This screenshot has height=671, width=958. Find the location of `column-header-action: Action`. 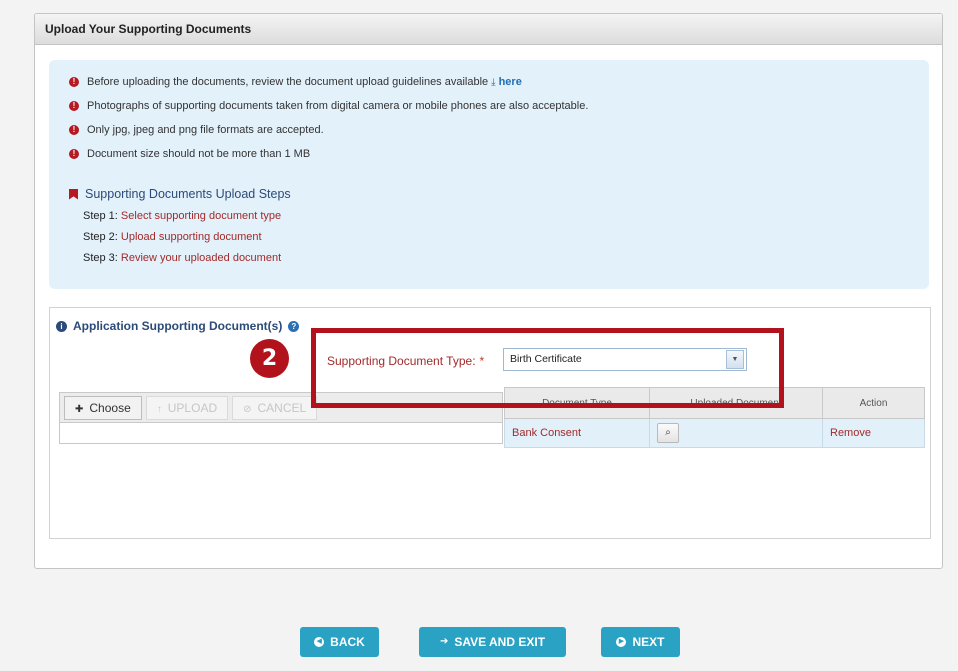

column-header-action: Action is located at coordinates (873, 403).